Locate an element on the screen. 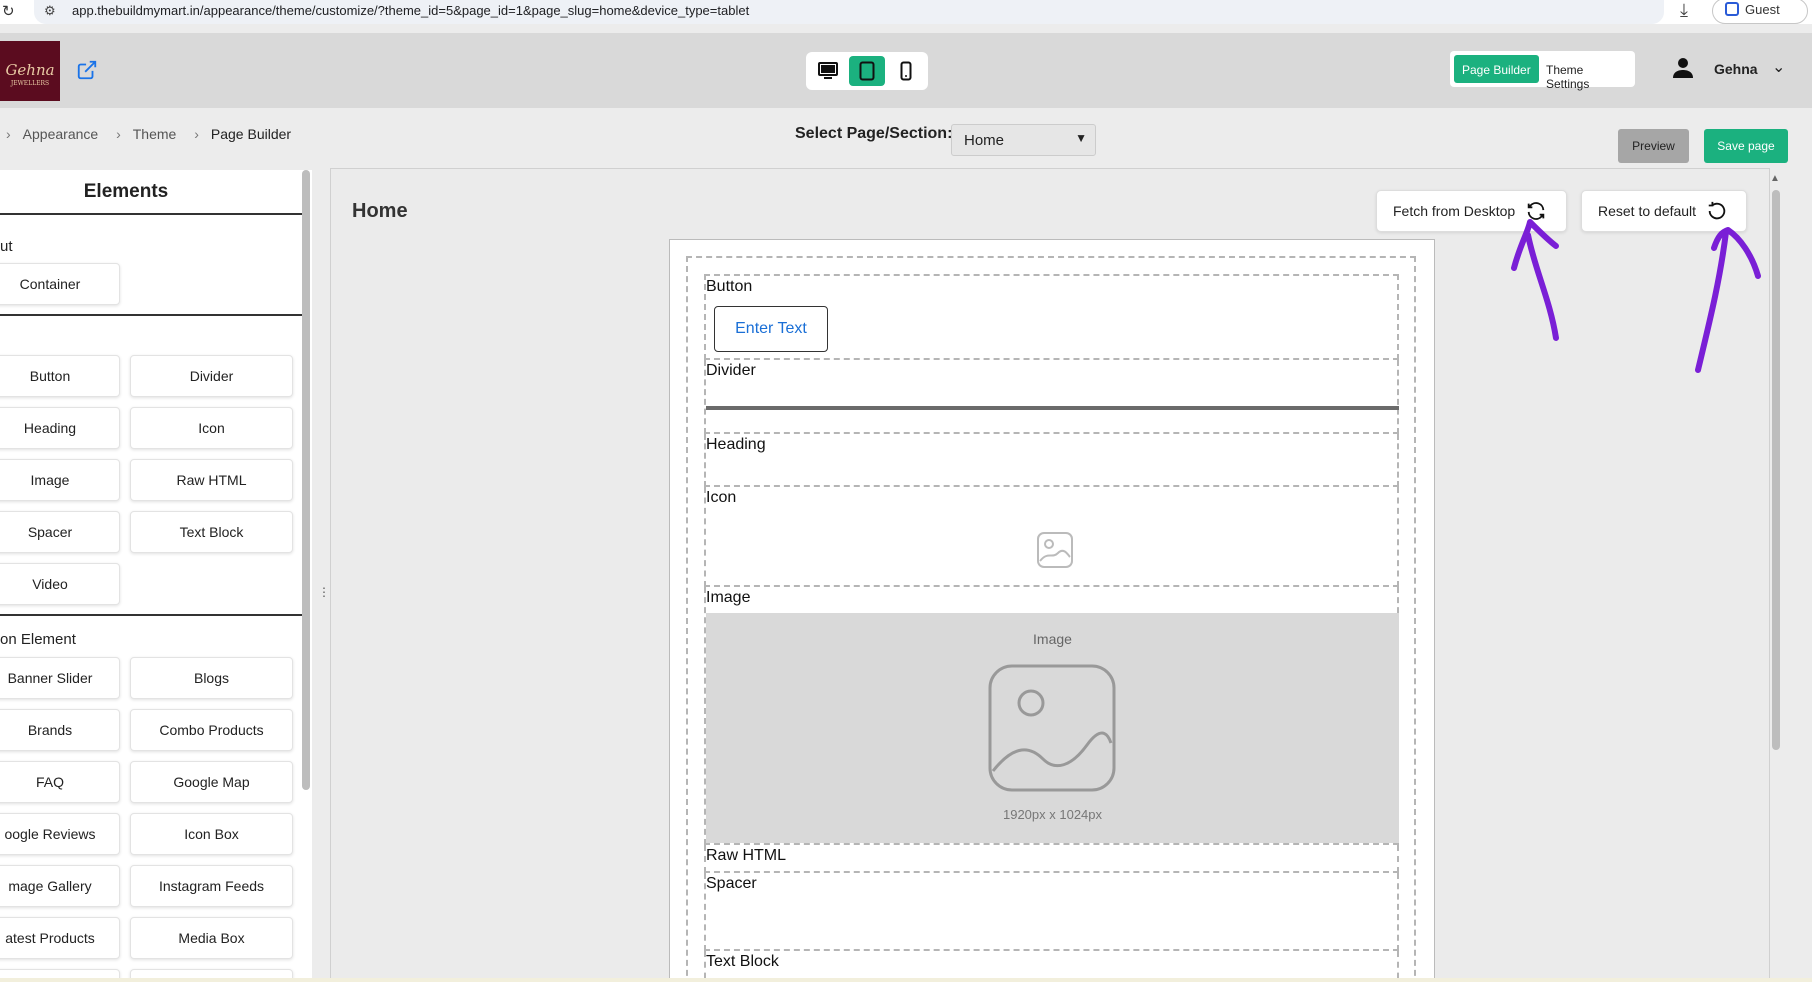 Image resolution: width=1812 pixels, height=982 pixels. tablet-icon is located at coordinates (867, 71).